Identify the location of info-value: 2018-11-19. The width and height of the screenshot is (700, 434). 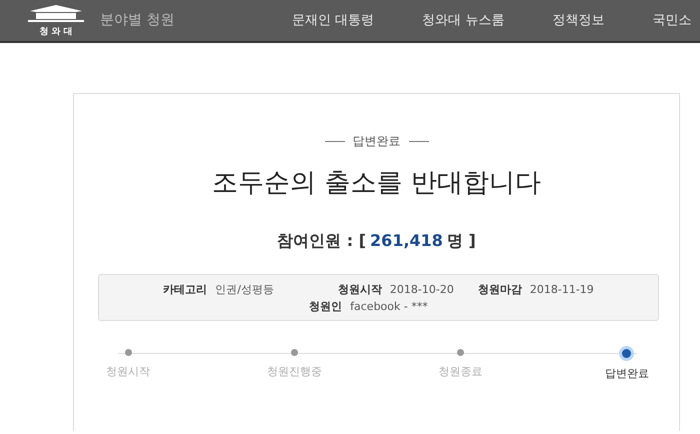
(562, 290).